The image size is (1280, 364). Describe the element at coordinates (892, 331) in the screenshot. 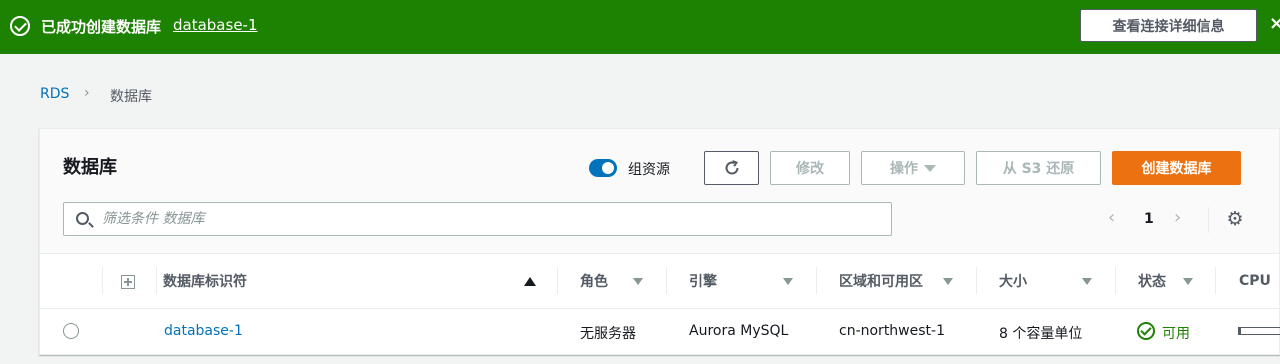

I see `cell-region: cn-northwest-1` at that location.